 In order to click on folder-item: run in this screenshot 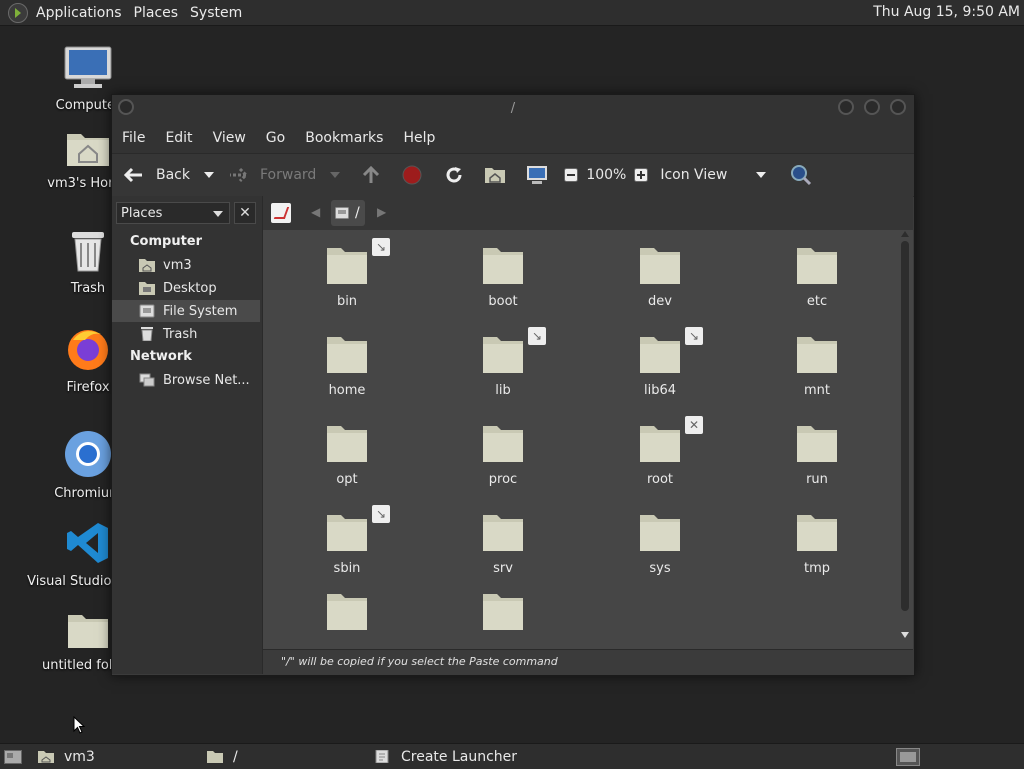, I will do `click(817, 455)`.